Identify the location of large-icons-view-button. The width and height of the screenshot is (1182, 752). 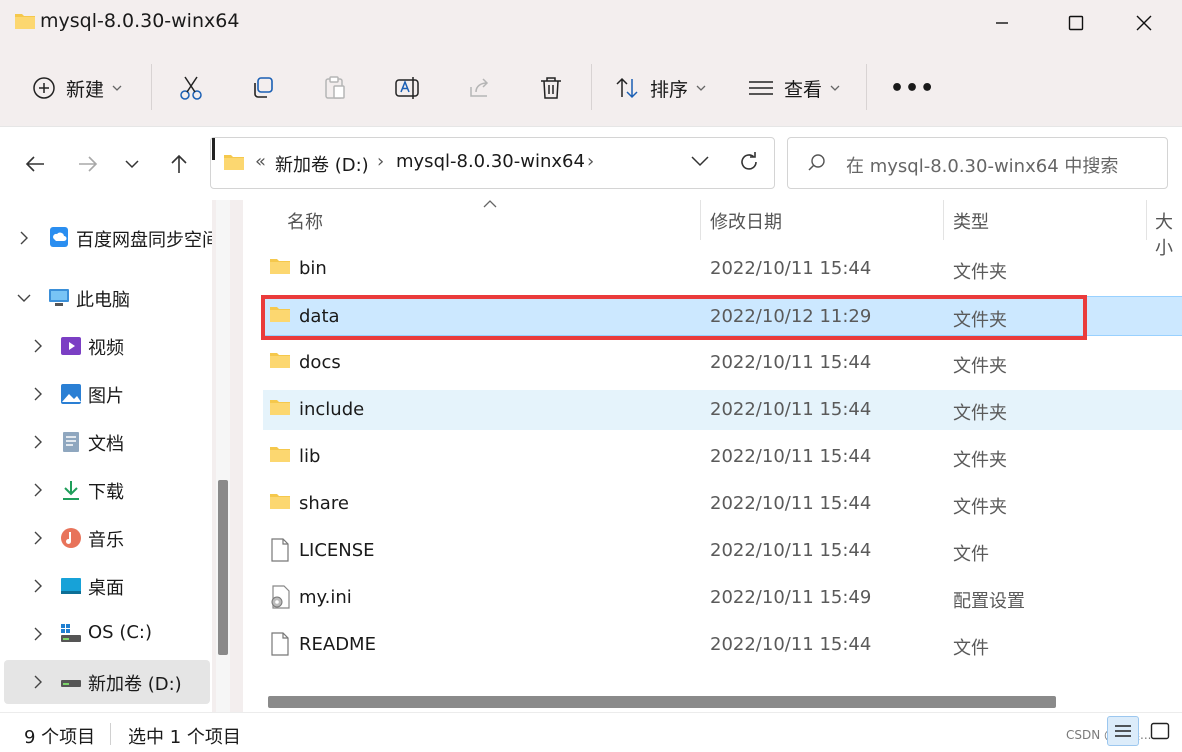
(1160, 731).